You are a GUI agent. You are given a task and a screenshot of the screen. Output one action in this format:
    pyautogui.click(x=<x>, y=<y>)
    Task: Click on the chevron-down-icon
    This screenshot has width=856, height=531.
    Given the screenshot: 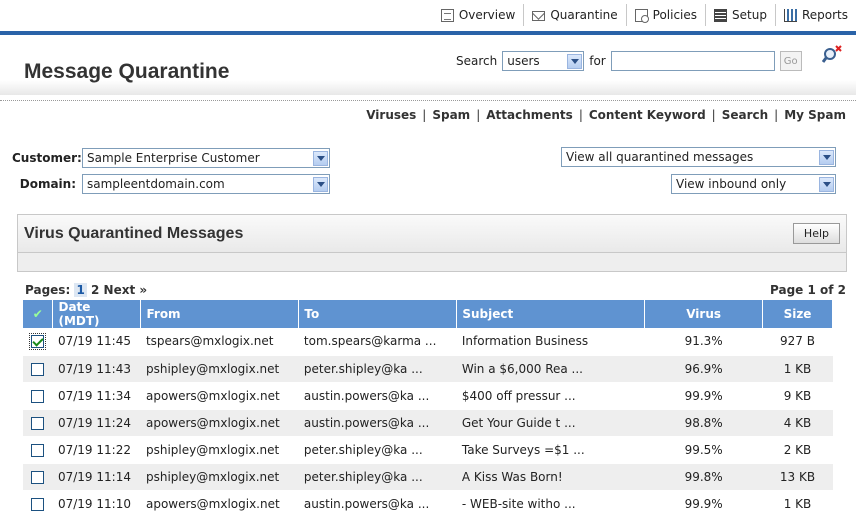 What is the action you would take?
    pyautogui.click(x=826, y=157)
    